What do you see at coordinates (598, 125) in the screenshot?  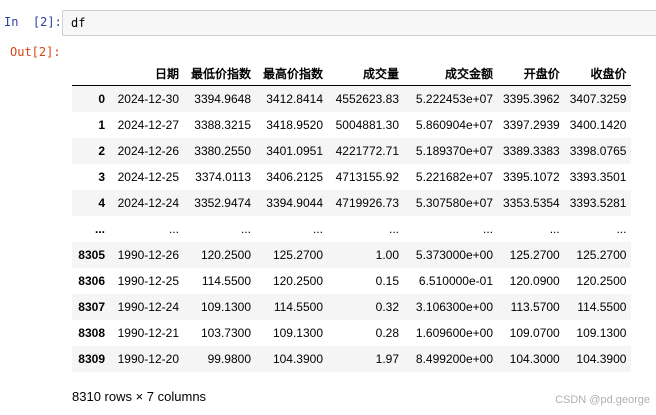 I see `cell-close: 3400.1420` at bounding box center [598, 125].